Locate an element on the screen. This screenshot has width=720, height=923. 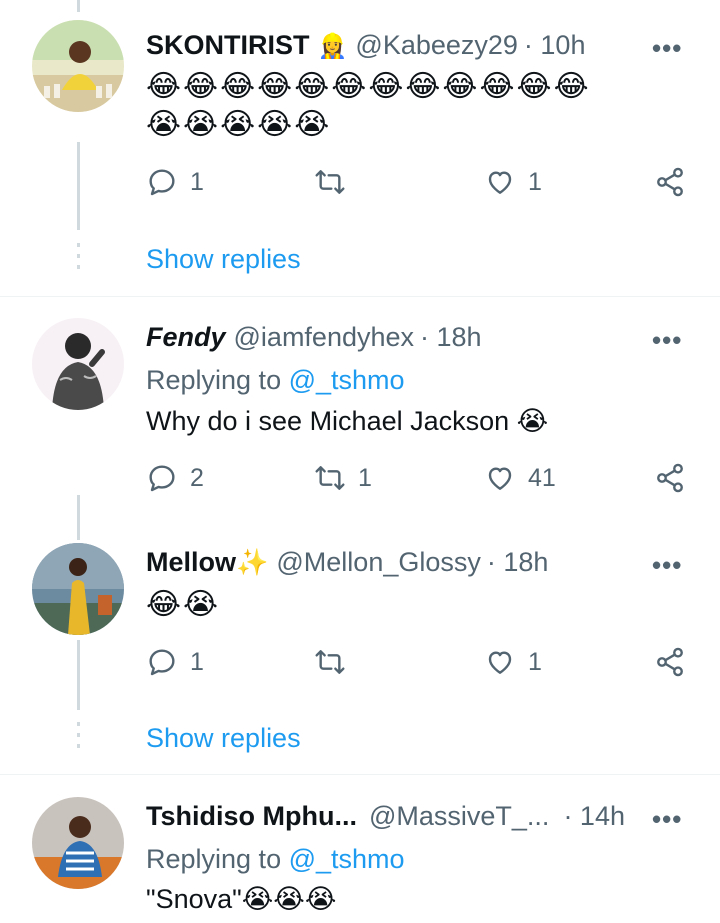
tweet-header: Mellow ✨ @Mellon_Glossy · 18h is located at coordinates (347, 562).